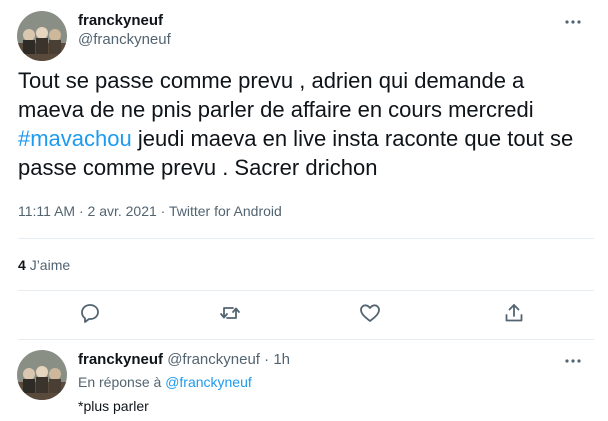 The image size is (608, 421). What do you see at coordinates (120, 20) in the screenshot?
I see `author-name: franckyneuf` at bounding box center [120, 20].